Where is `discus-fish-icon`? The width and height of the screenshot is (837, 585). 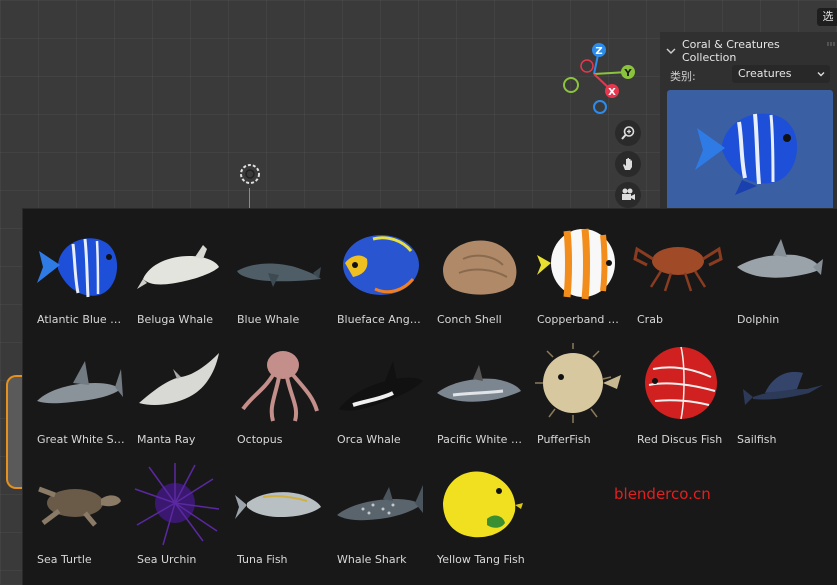
discus-fish-icon is located at coordinates (681, 383).